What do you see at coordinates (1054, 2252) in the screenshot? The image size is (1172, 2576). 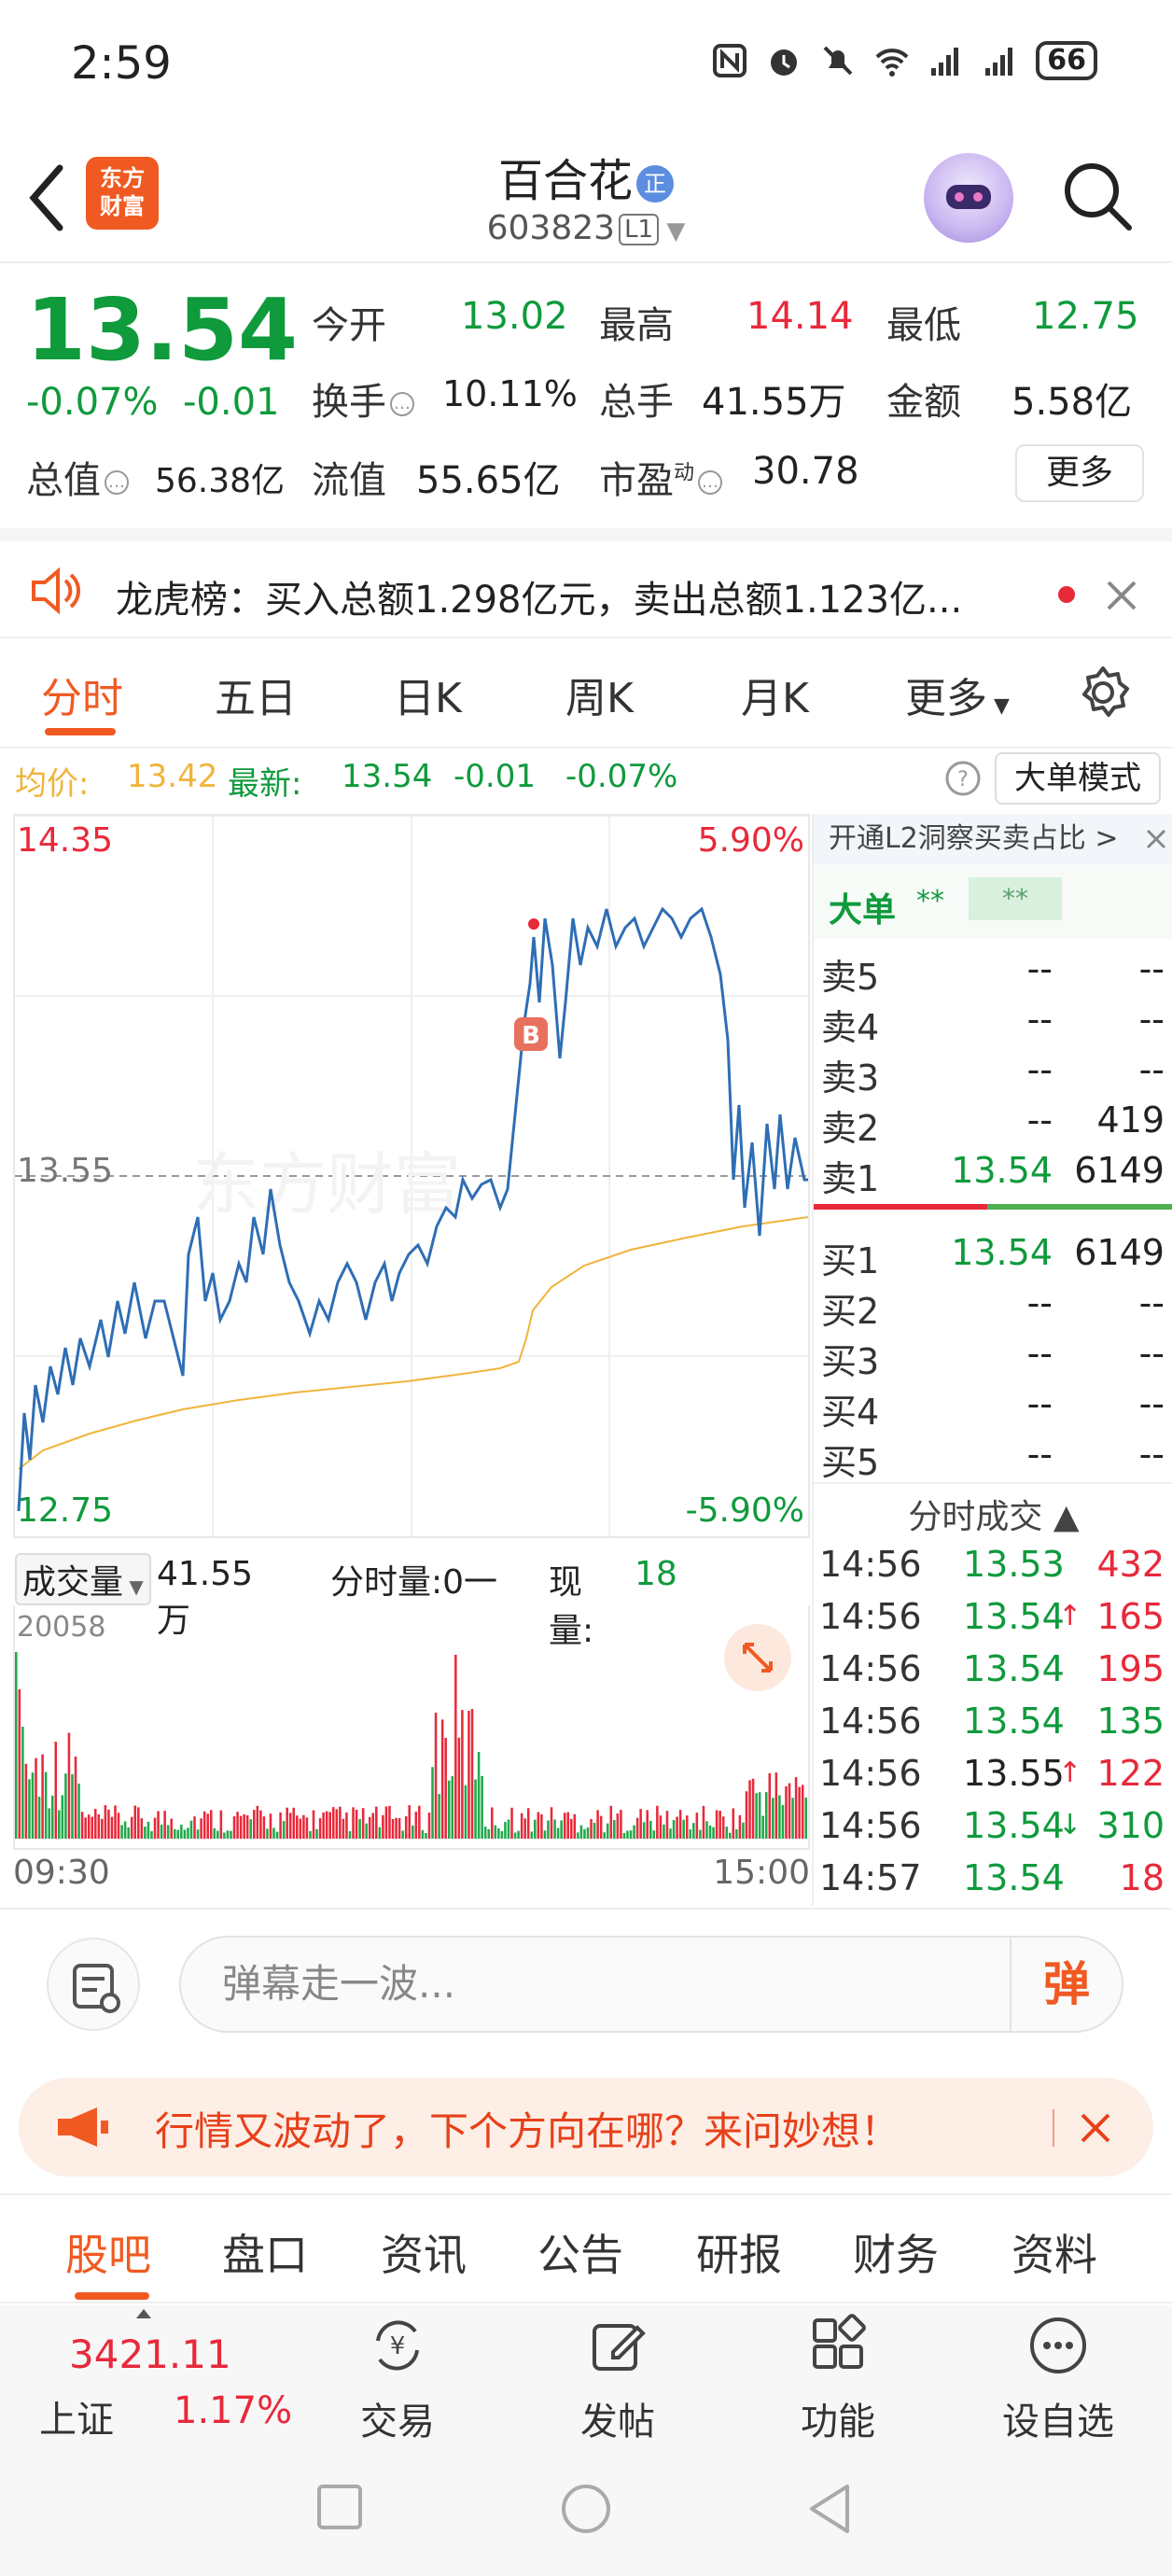 I see `tab-profile: 资料` at bounding box center [1054, 2252].